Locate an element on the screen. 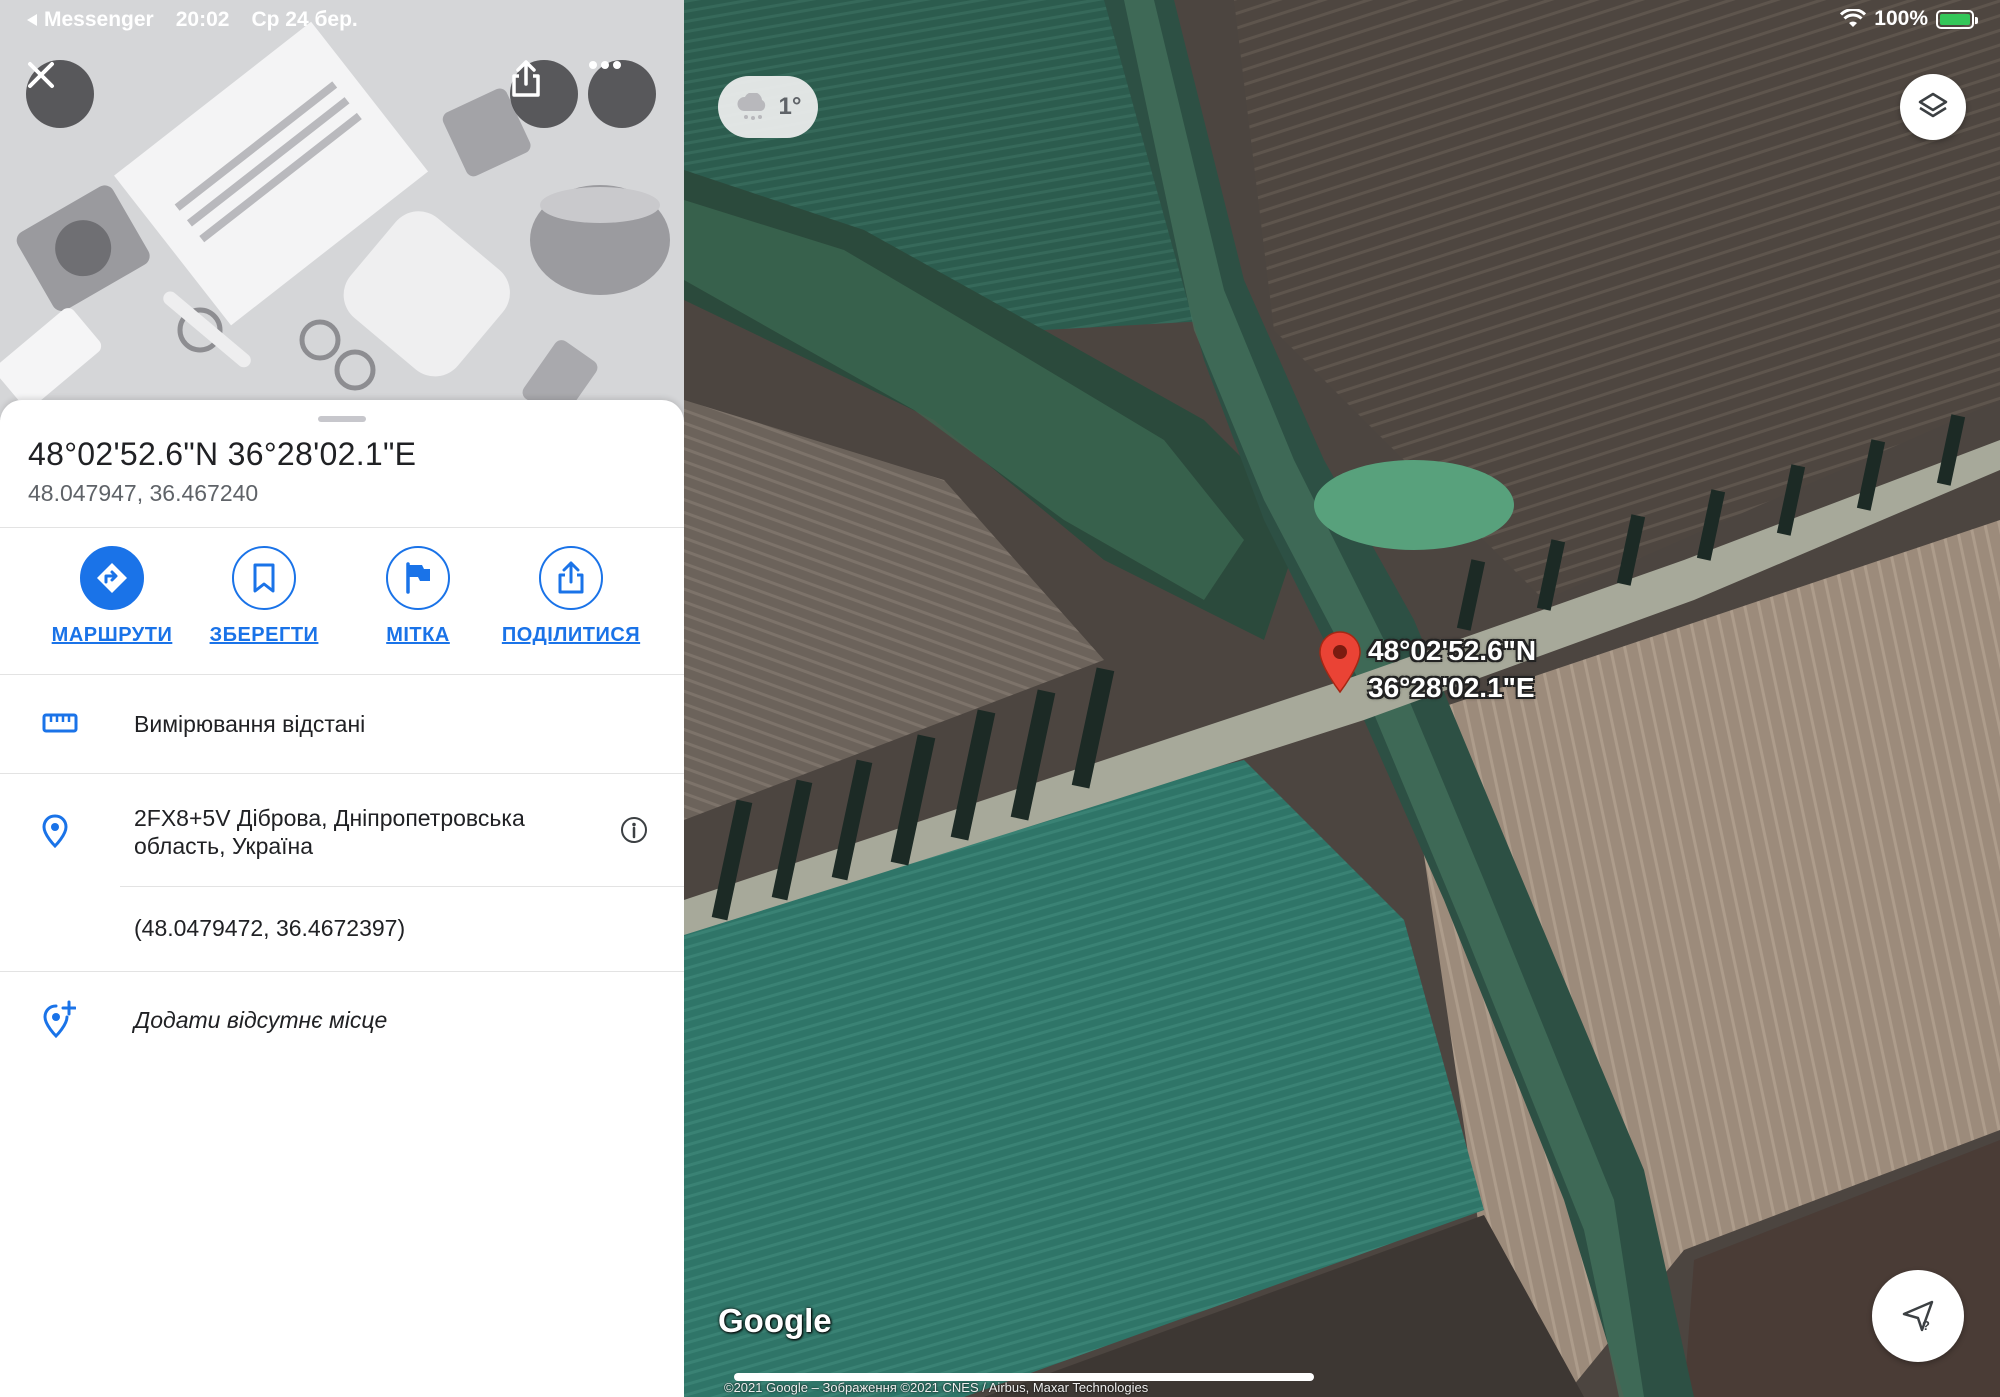 Image resolution: width=2000 pixels, height=1397 pixels. close-icon is located at coordinates (41, 75).